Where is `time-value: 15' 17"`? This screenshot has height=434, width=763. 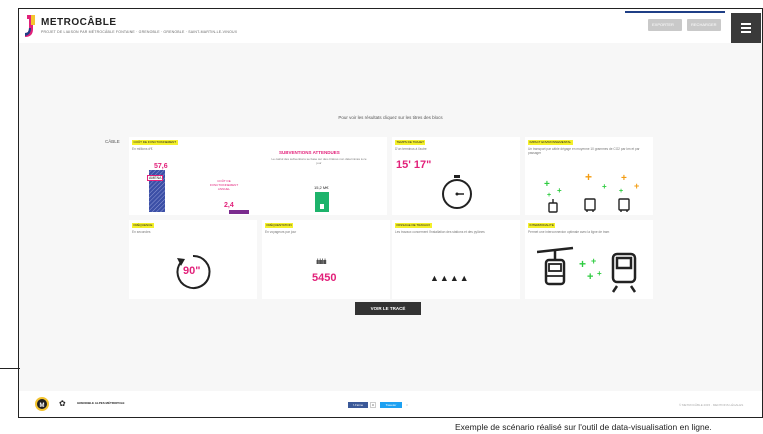 time-value: 15' 17" is located at coordinates (414, 165).